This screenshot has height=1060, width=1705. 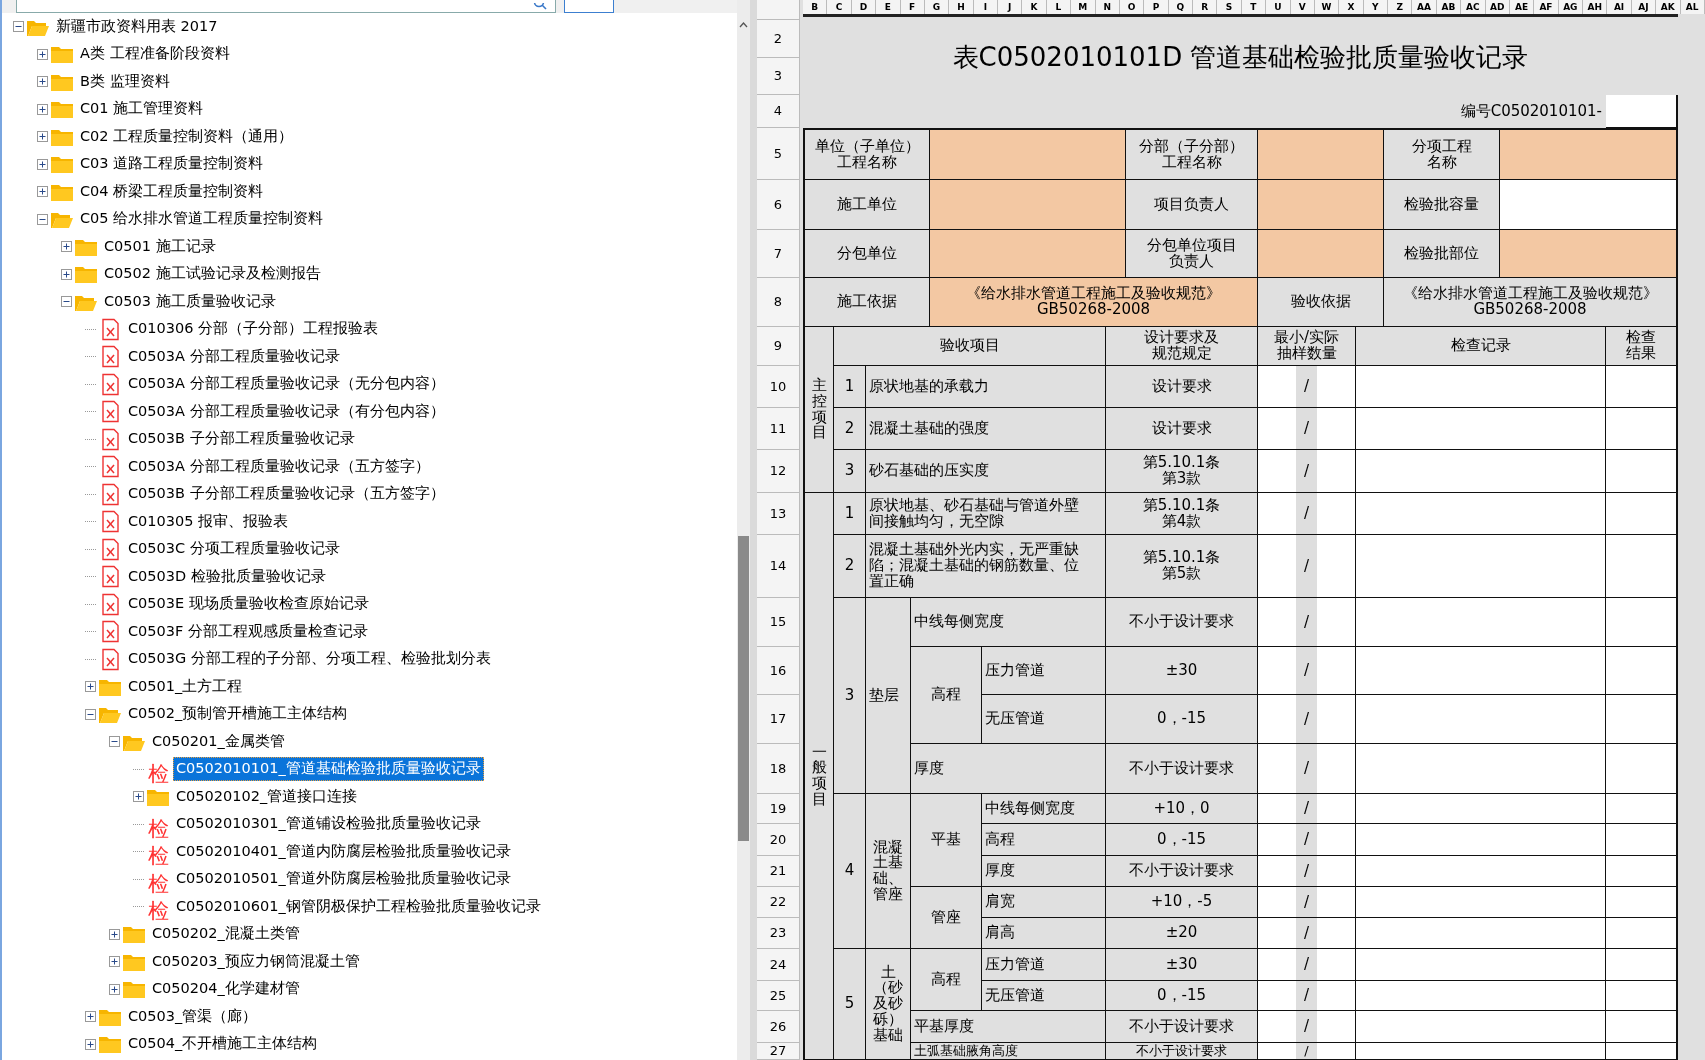 I want to click on row-number: 23, so click(x=778, y=933).